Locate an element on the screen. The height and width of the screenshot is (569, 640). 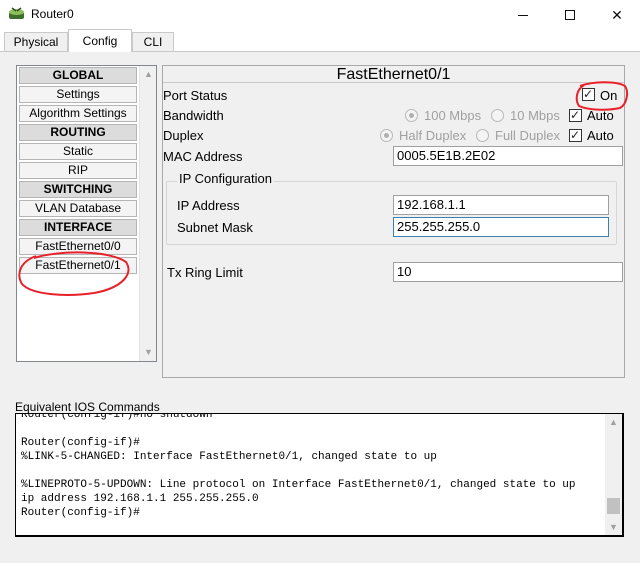
port-status-label: Port Status is located at coordinates (195, 95).